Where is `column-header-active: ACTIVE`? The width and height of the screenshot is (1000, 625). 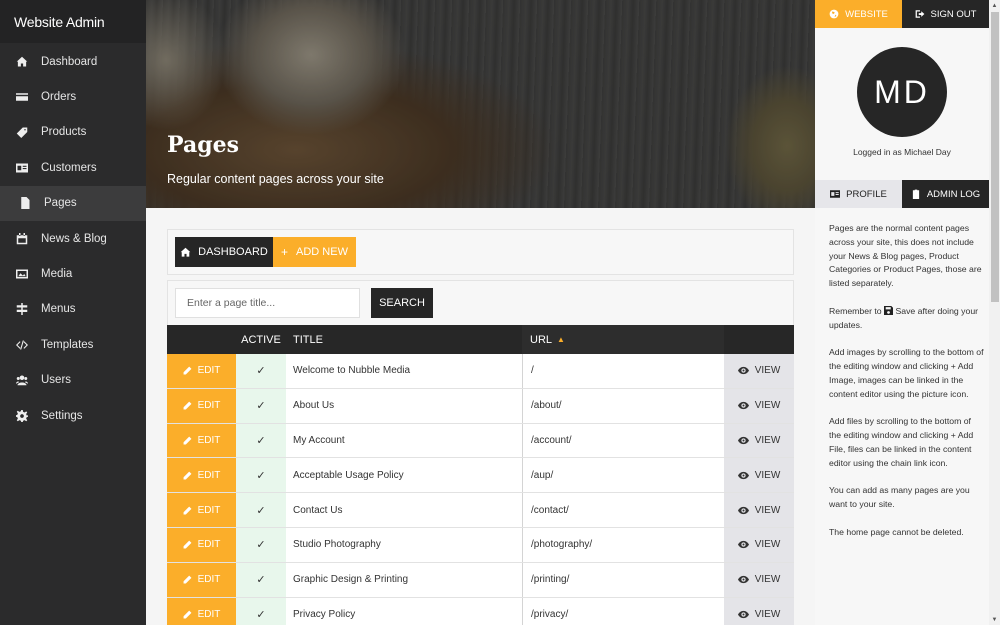
column-header-active: ACTIVE is located at coordinates (261, 339).